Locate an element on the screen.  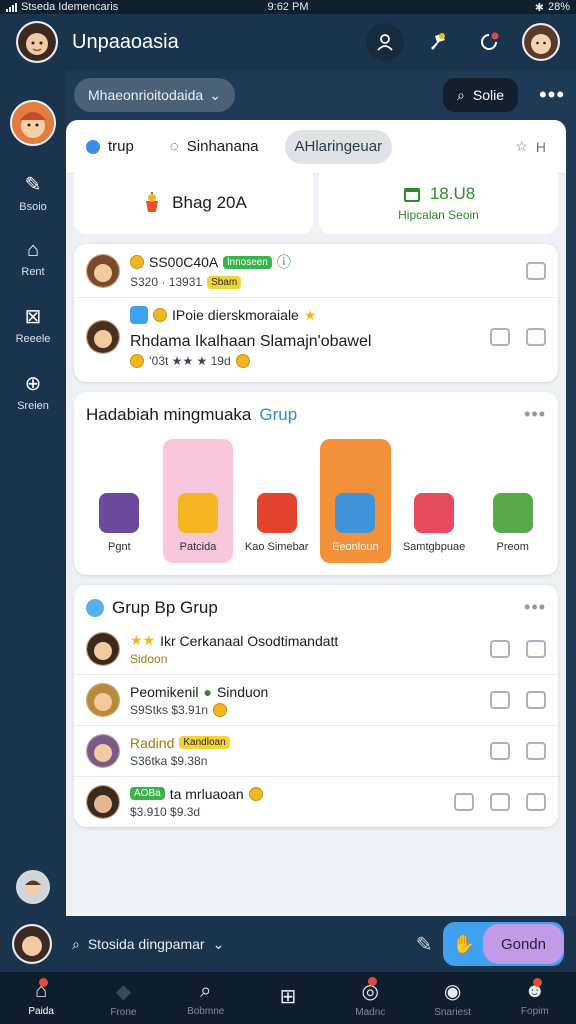
gift-item: Pgnt is located at coordinates (119, 501).